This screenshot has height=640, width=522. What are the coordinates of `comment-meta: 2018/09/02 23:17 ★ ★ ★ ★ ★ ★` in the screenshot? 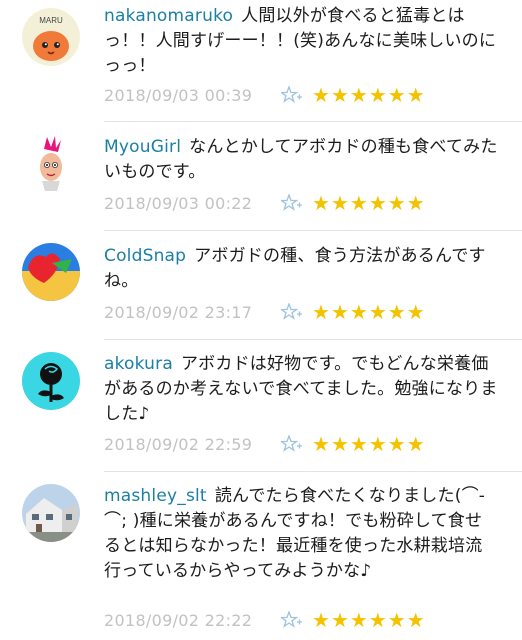 It's located at (264, 312).